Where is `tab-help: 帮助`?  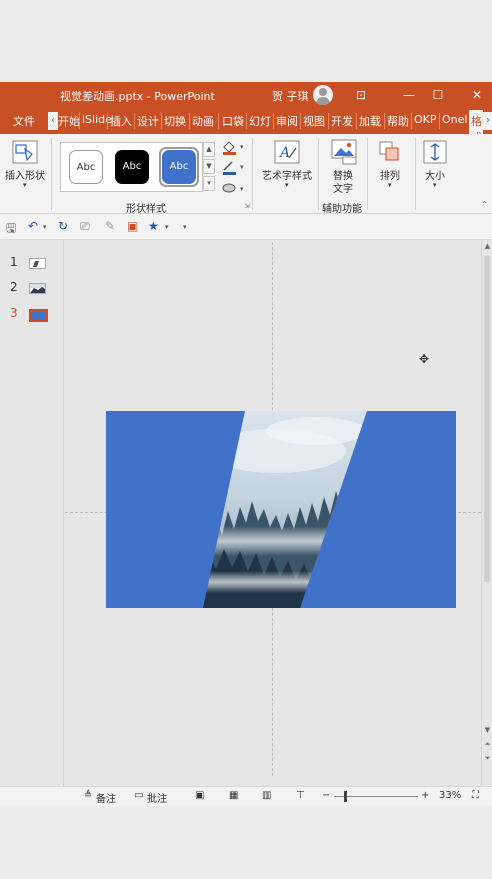
tab-help: 帮助 is located at coordinates (398, 121).